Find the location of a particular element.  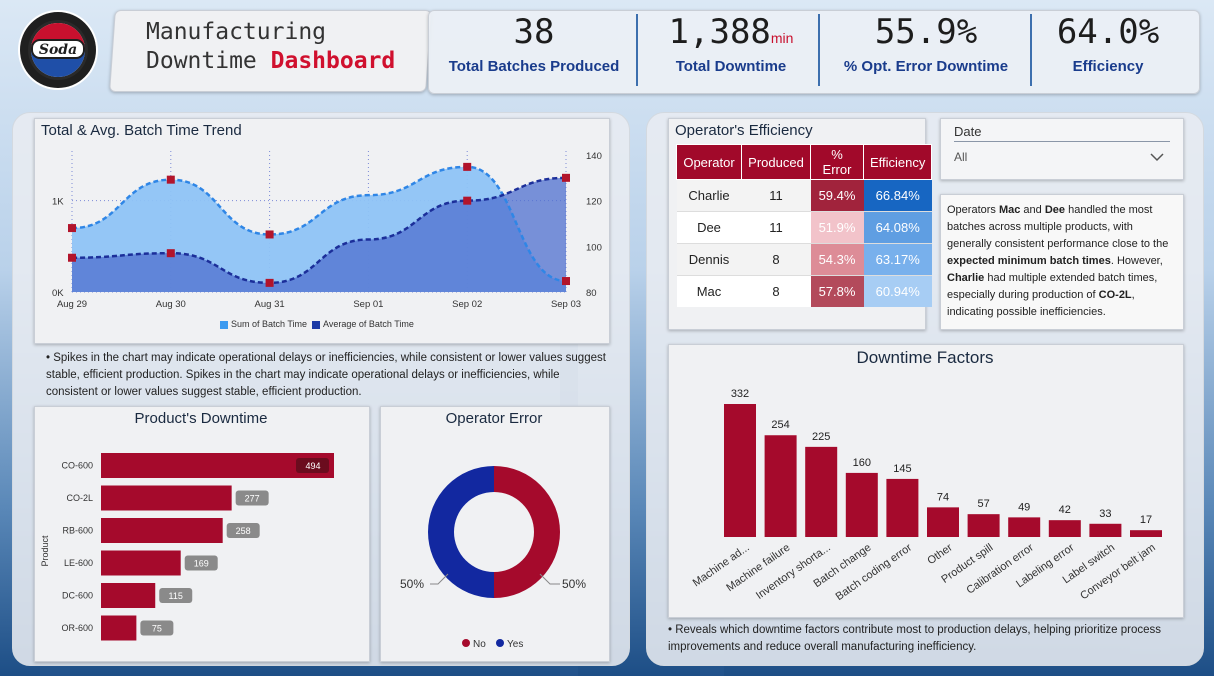

legend-label-avg: Average of Batch Time is located at coordinates (368, 324).